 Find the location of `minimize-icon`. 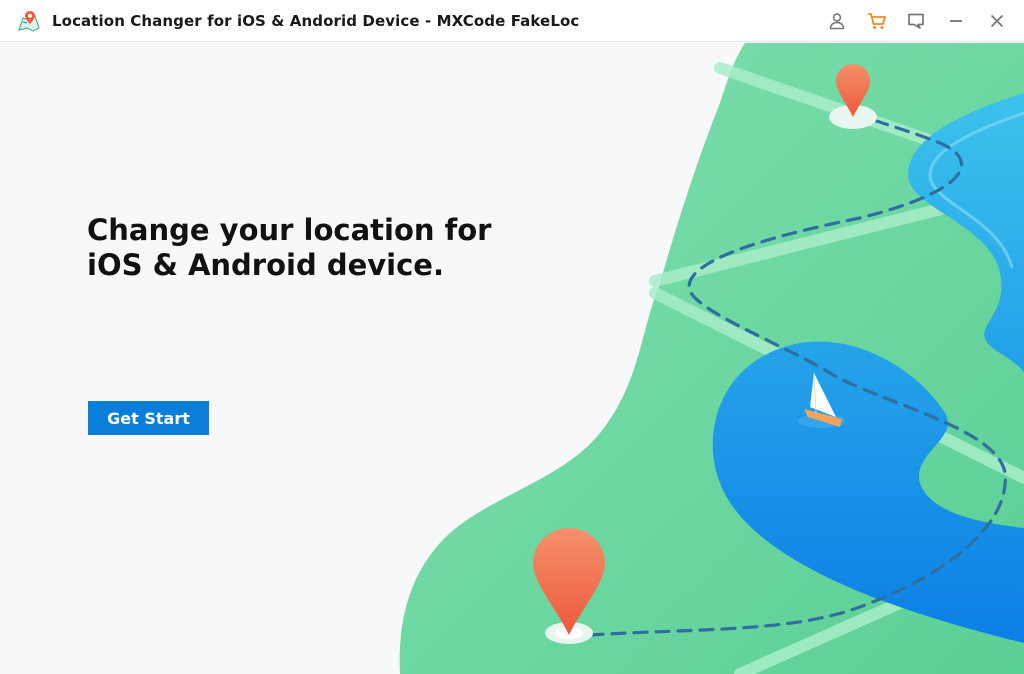

minimize-icon is located at coordinates (956, 21).